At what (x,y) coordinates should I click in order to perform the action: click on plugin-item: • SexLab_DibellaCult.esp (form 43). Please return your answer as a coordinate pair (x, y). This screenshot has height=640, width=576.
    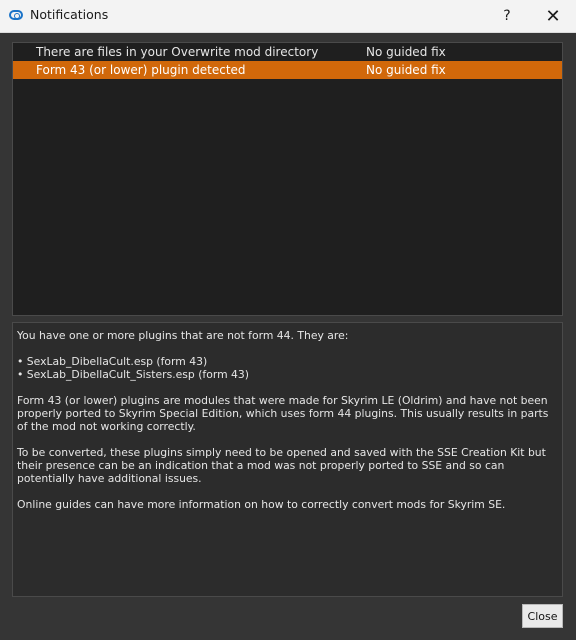
    Looking at the image, I should click on (112, 361).